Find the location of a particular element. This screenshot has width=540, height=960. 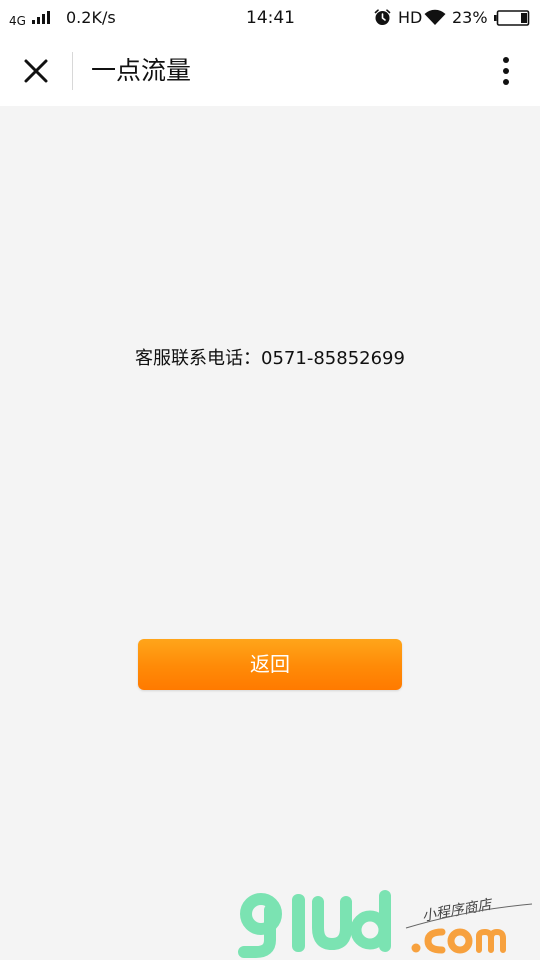

nav-divider is located at coordinates (72, 71).